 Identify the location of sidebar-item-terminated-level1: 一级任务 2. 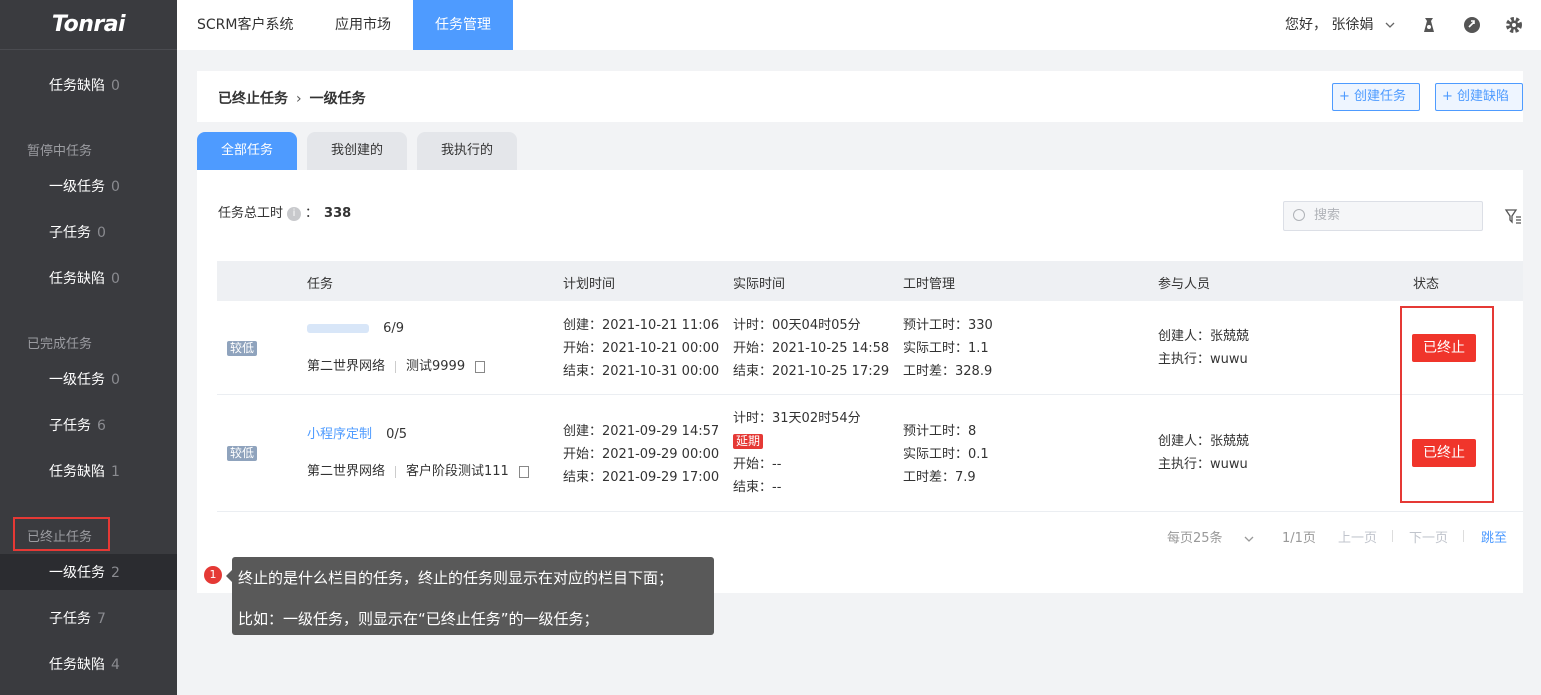
(84, 572).